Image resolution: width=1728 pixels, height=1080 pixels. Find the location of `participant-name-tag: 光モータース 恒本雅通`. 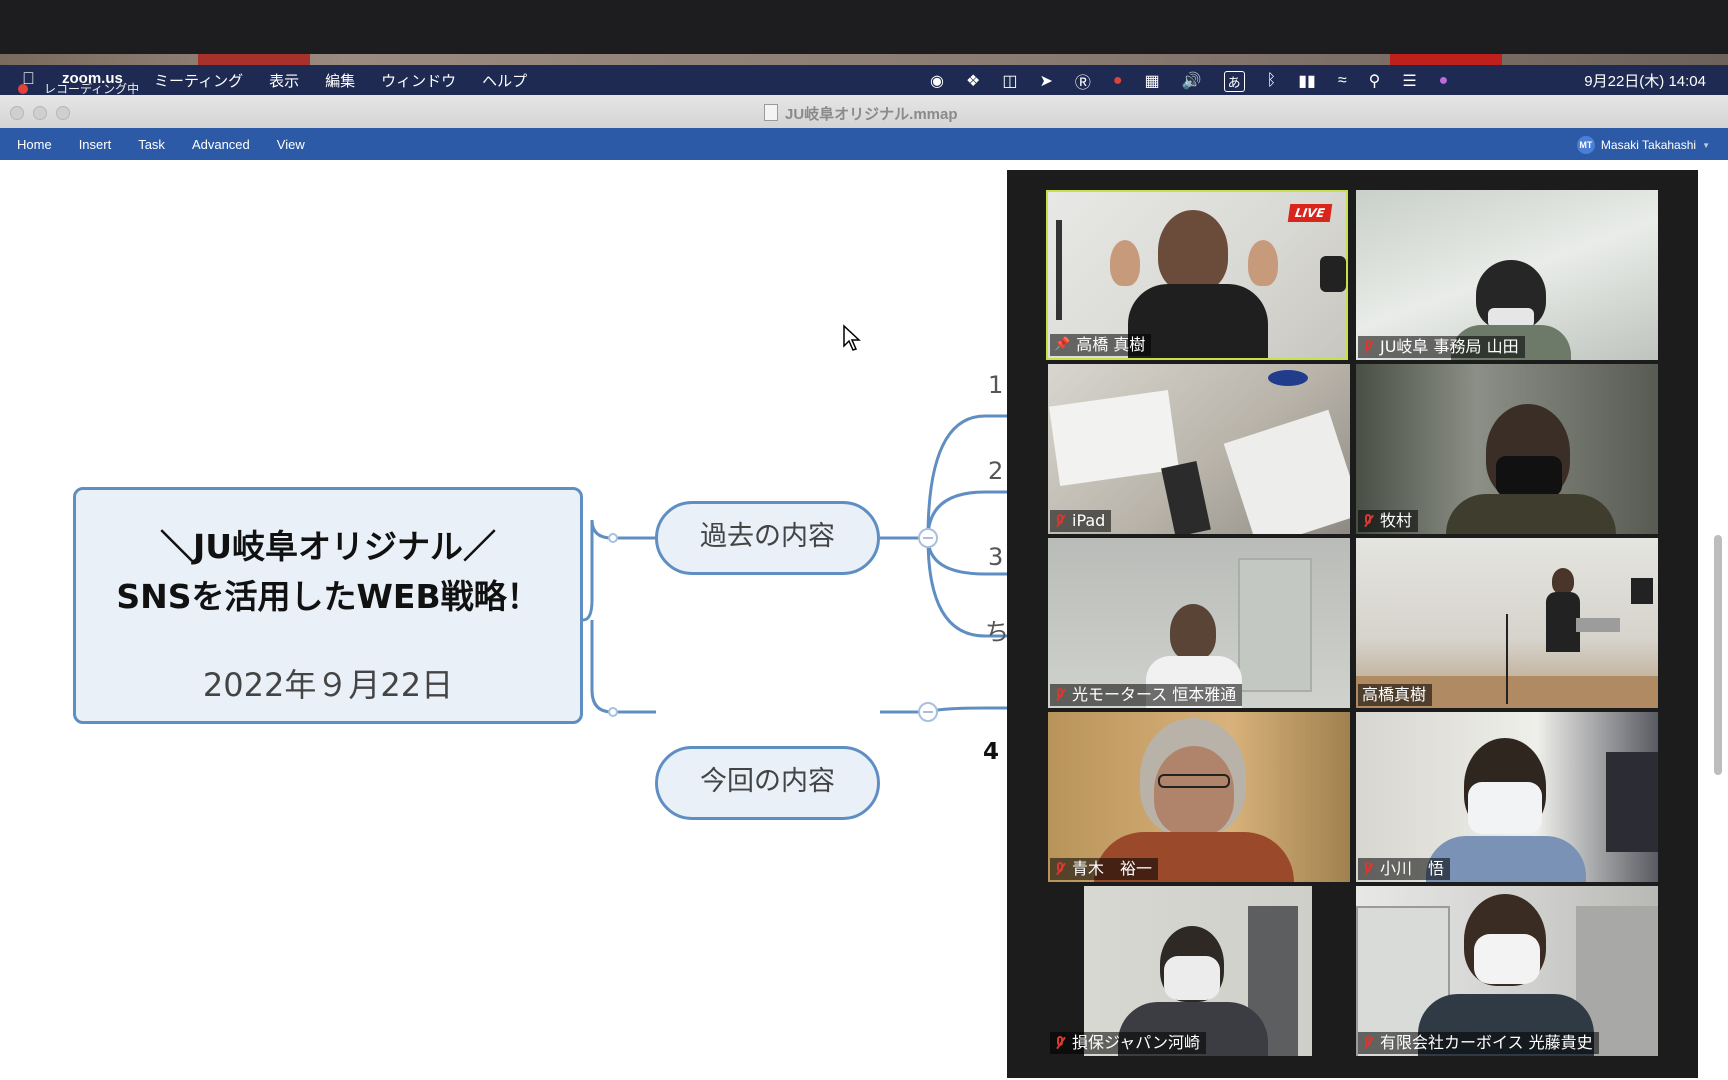

participant-name-tag: 光モータース 恒本雅通 is located at coordinates (1146, 695).